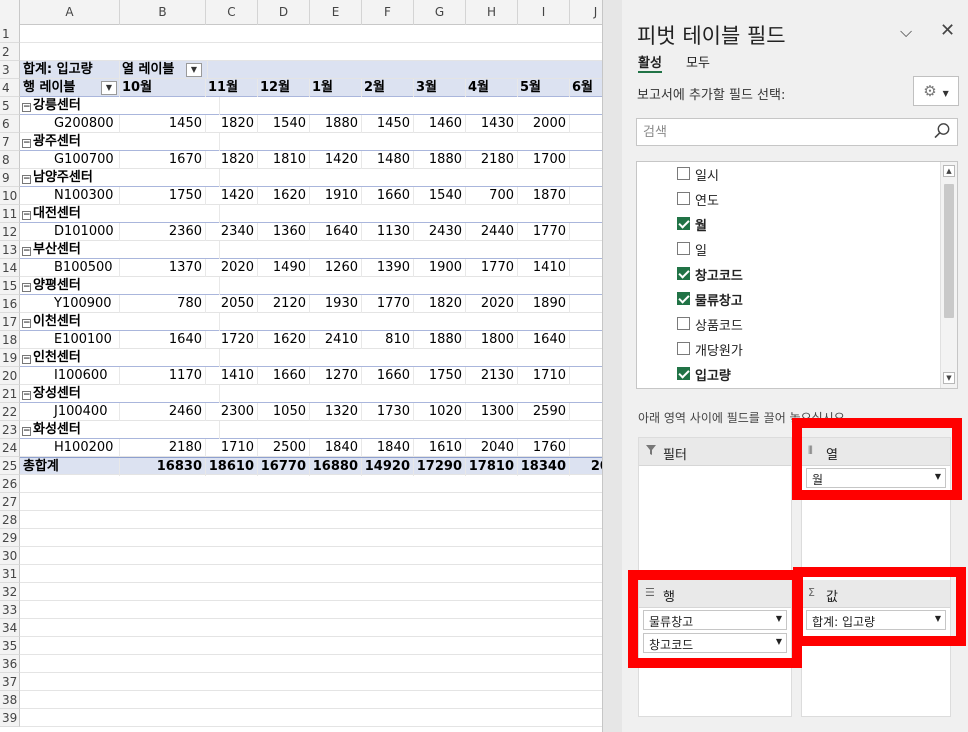  Describe the element at coordinates (544, 467) in the screenshot. I see `grand-total-cell: 18340` at that location.